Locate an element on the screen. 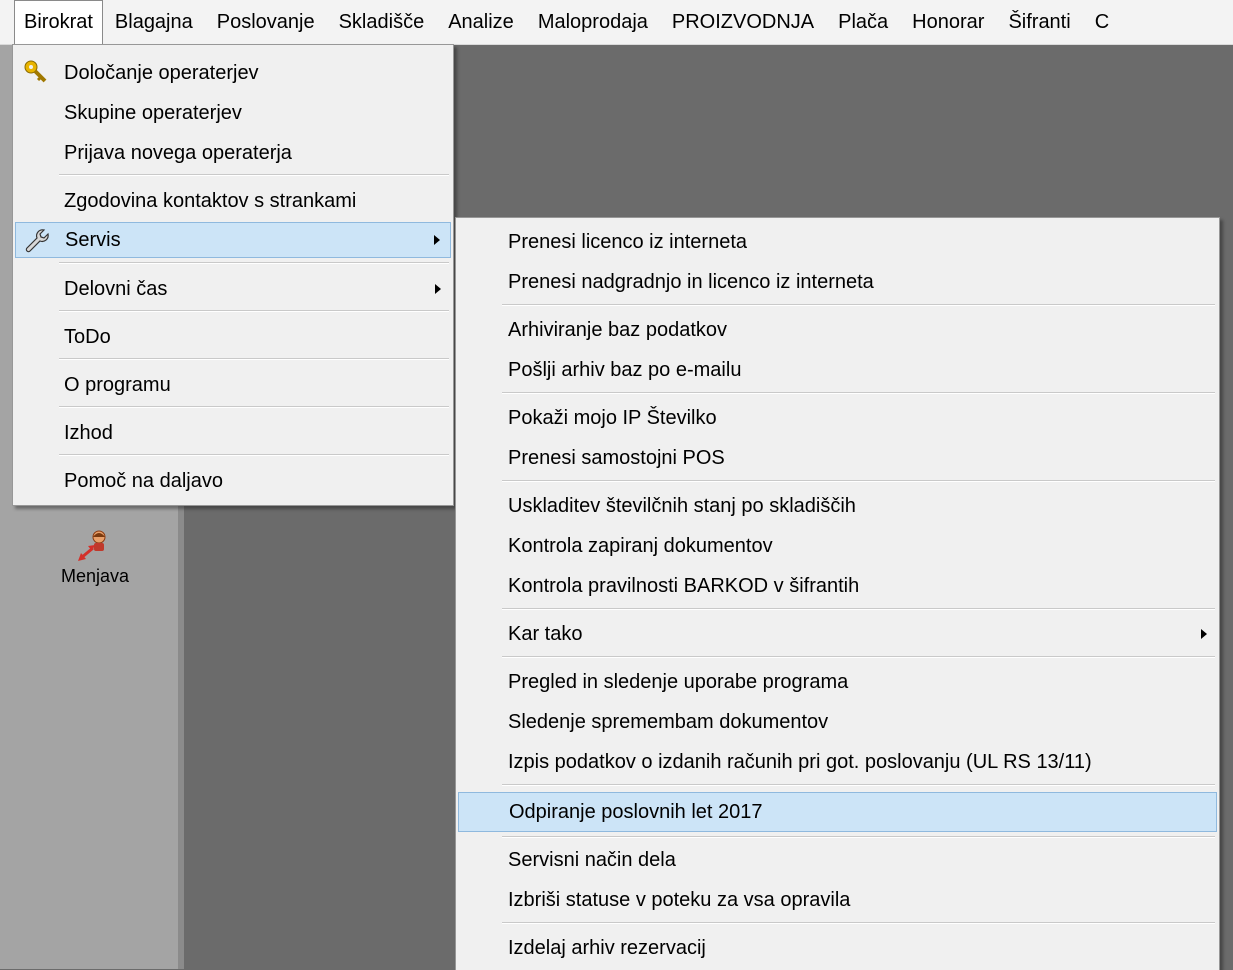 The image size is (1233, 970). menu-item-label: Skupine operaterjev is located at coordinates (153, 112).